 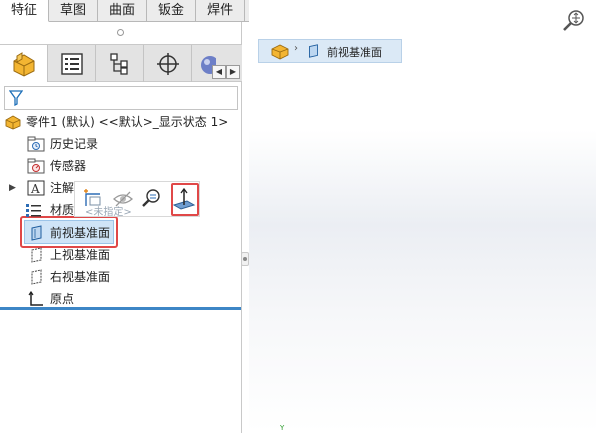 I want to click on tab-surface: 曲面, so click(x=123, y=11).